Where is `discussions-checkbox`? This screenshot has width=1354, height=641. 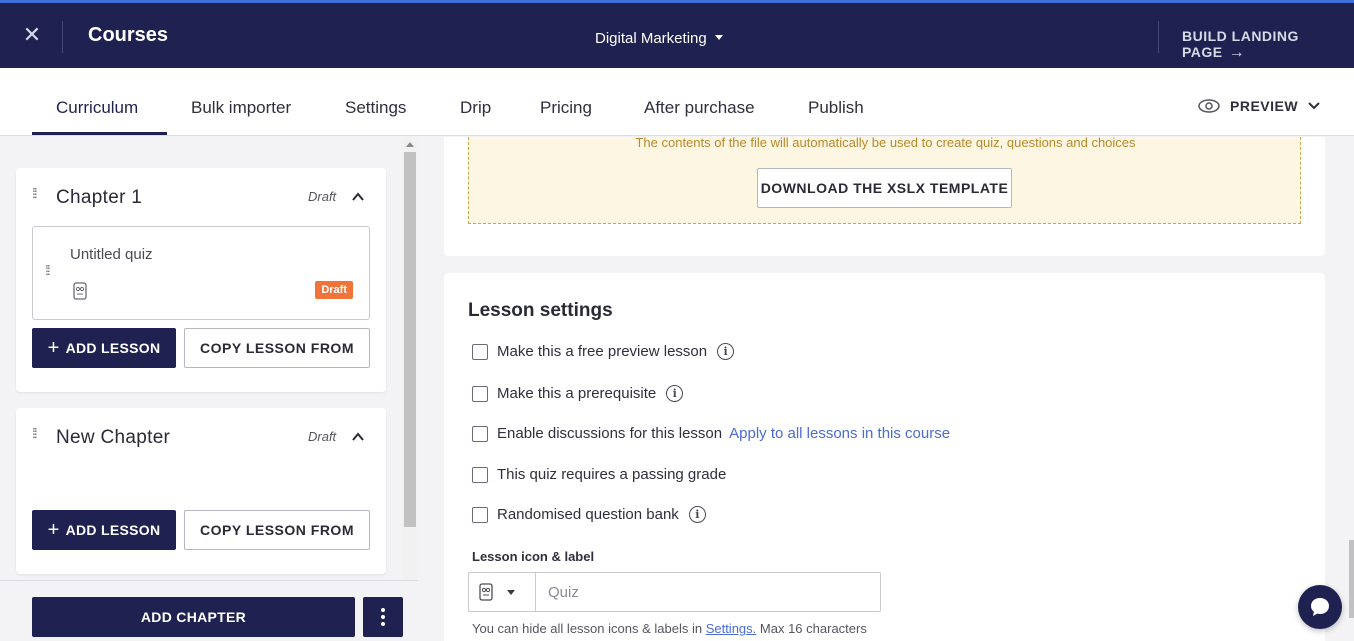 discussions-checkbox is located at coordinates (480, 433).